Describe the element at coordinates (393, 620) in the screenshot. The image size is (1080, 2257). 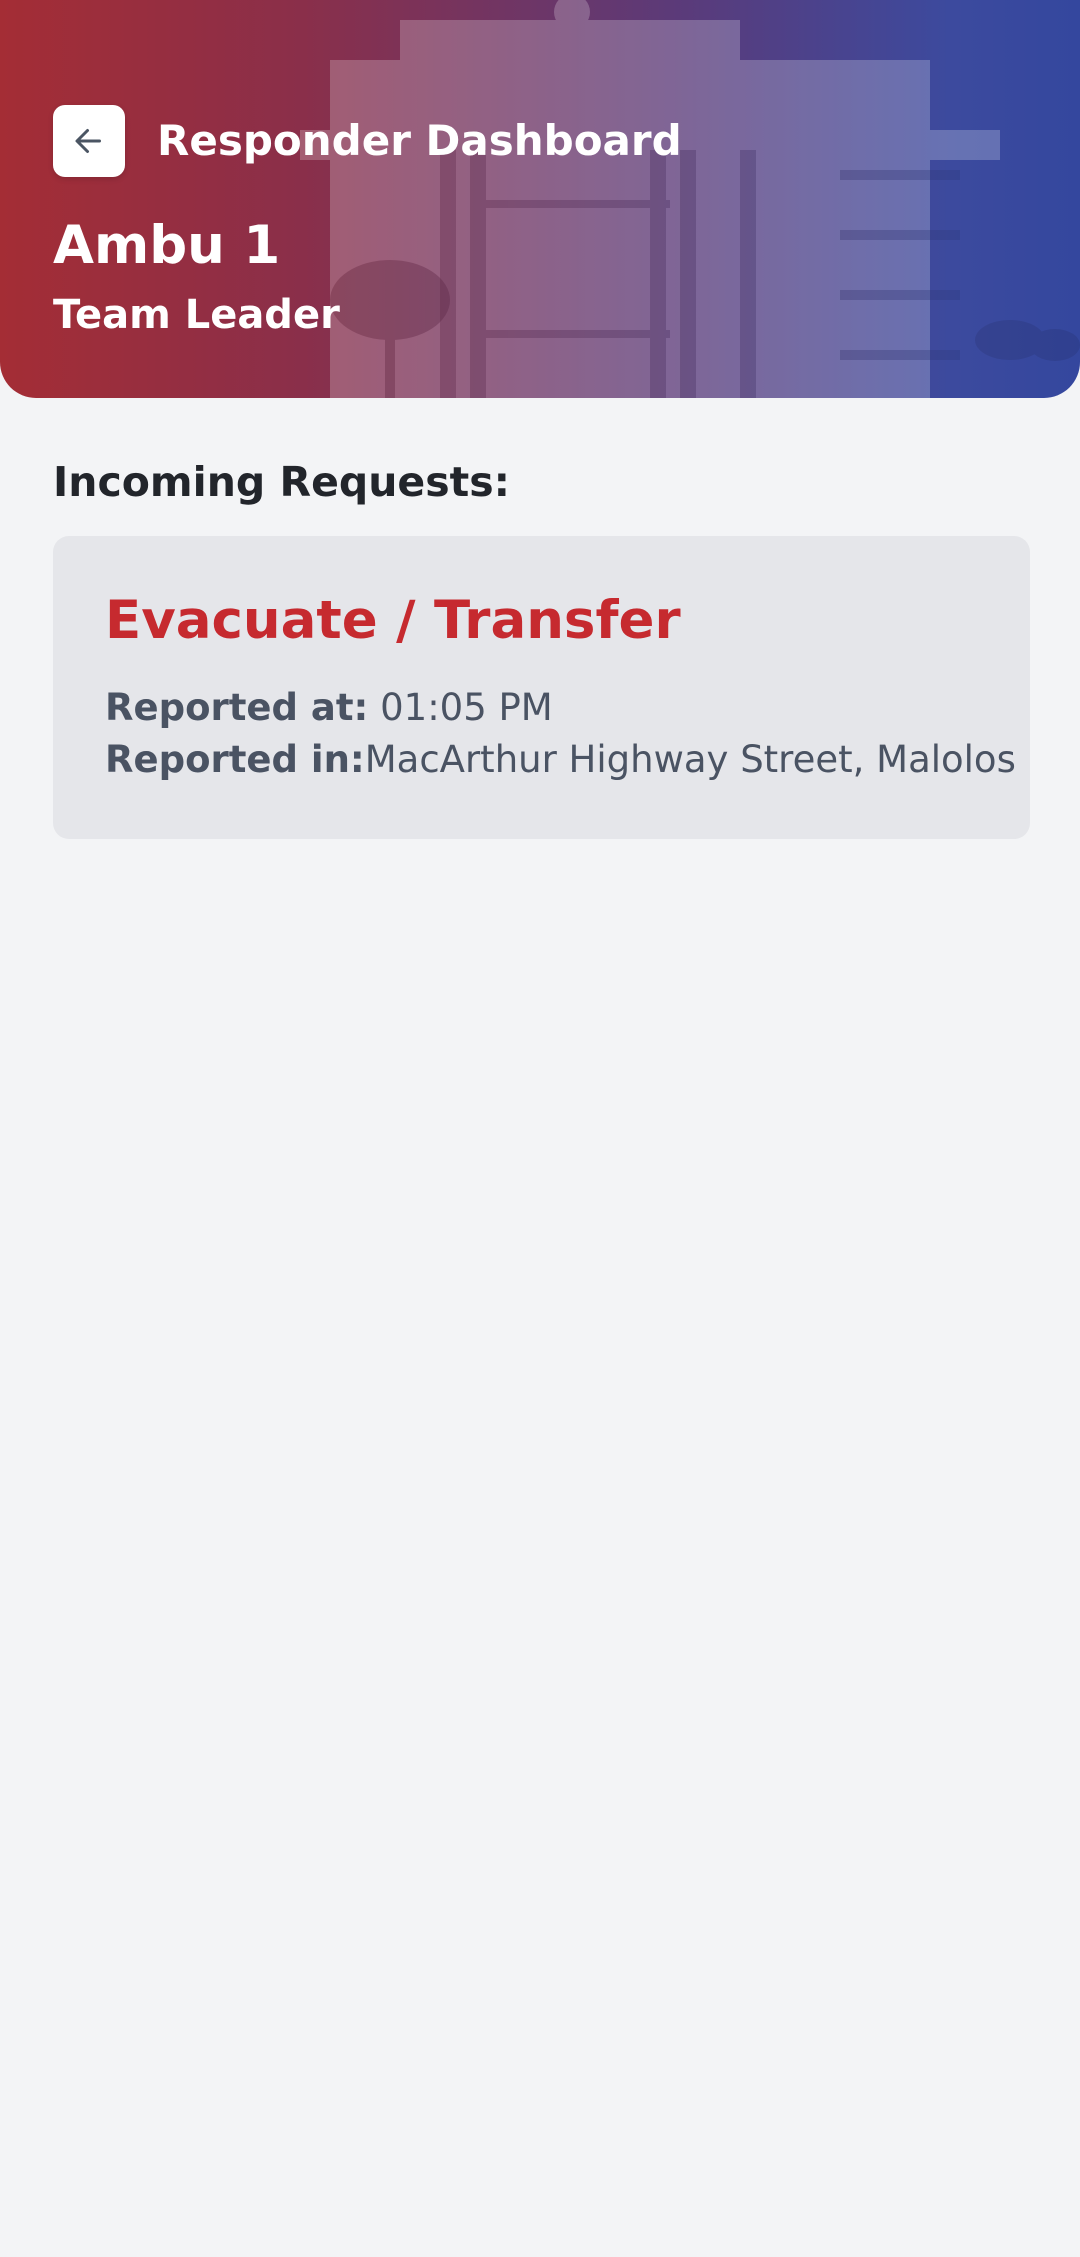
I see `request-type: Evacuate / Transfer` at that location.